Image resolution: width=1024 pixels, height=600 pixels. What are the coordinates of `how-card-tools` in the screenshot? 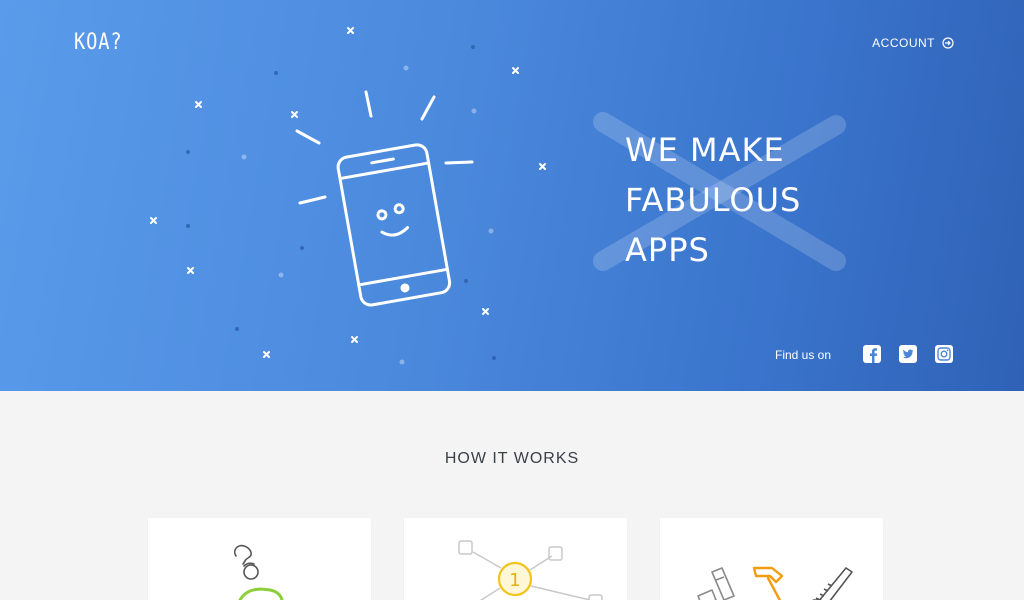 It's located at (771, 559).